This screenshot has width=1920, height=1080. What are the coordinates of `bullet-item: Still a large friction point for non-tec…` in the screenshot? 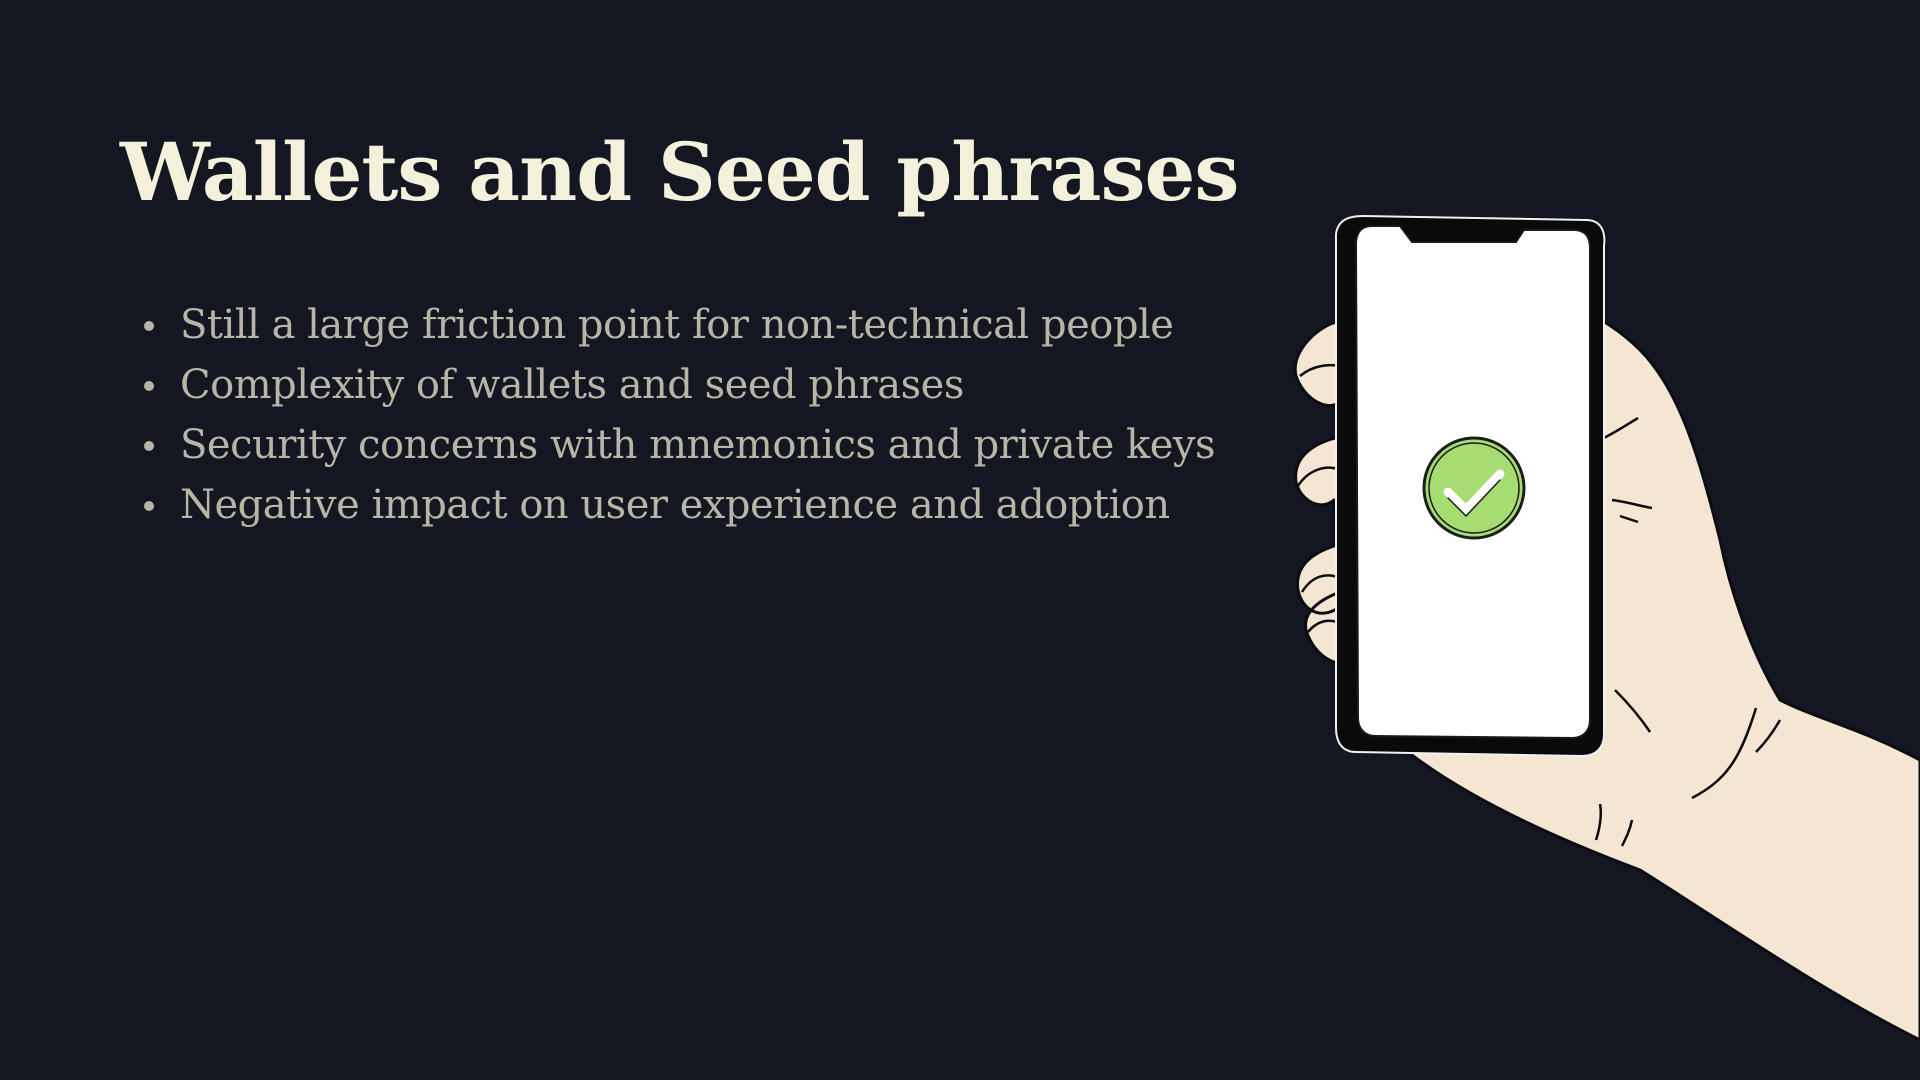 It's located at (677, 325).